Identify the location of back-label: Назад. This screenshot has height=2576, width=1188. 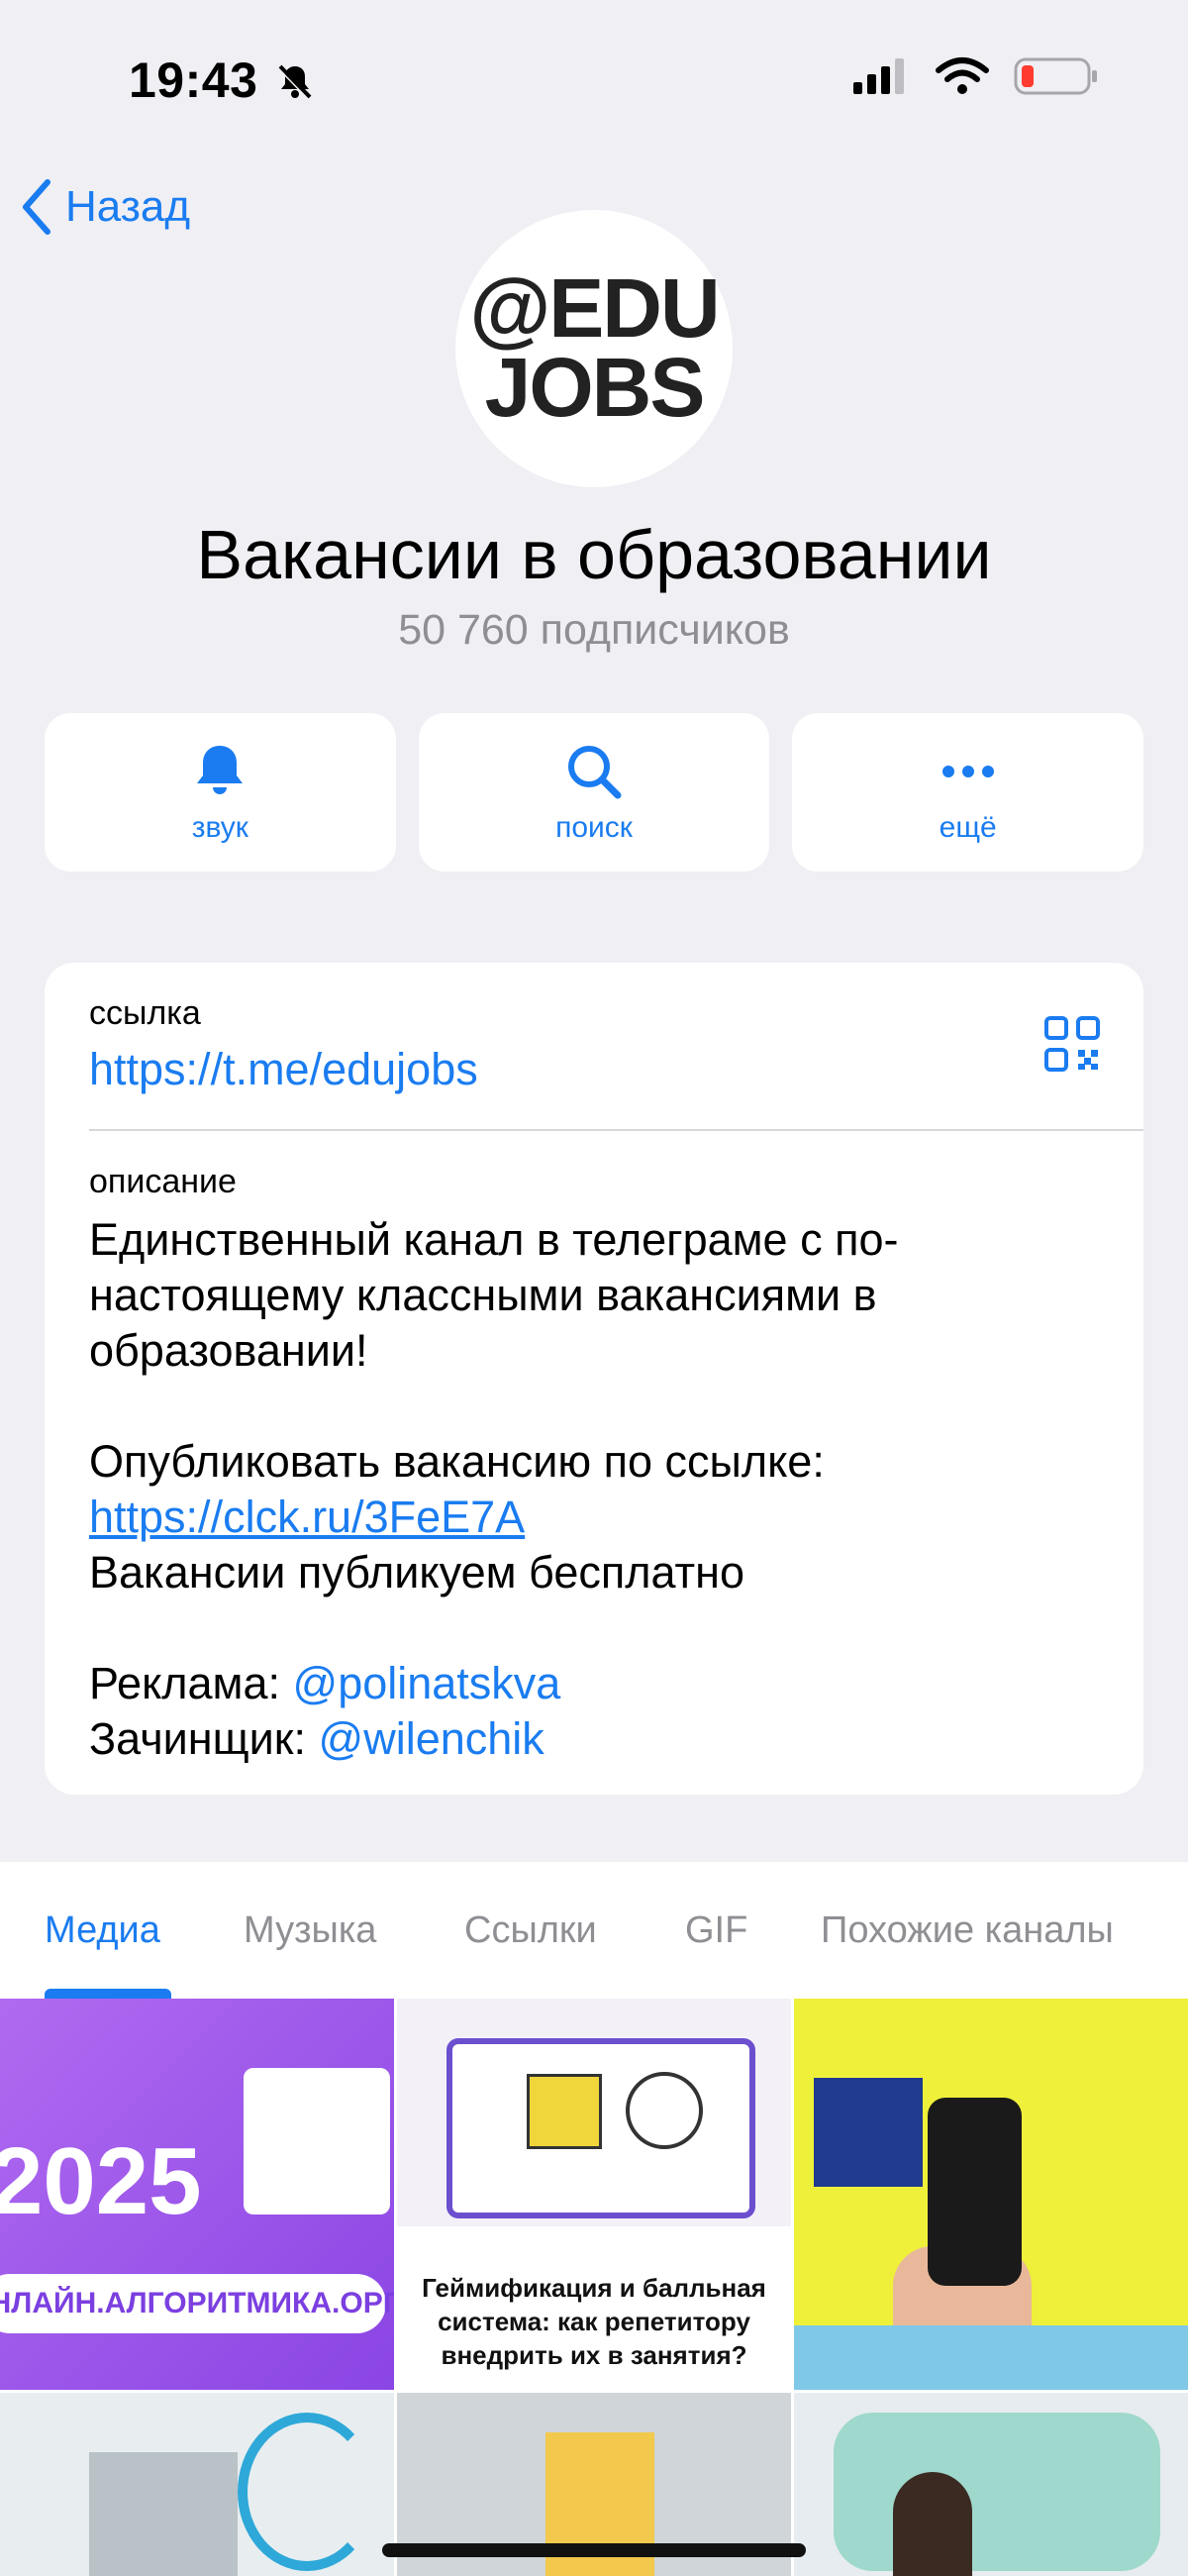
(128, 206).